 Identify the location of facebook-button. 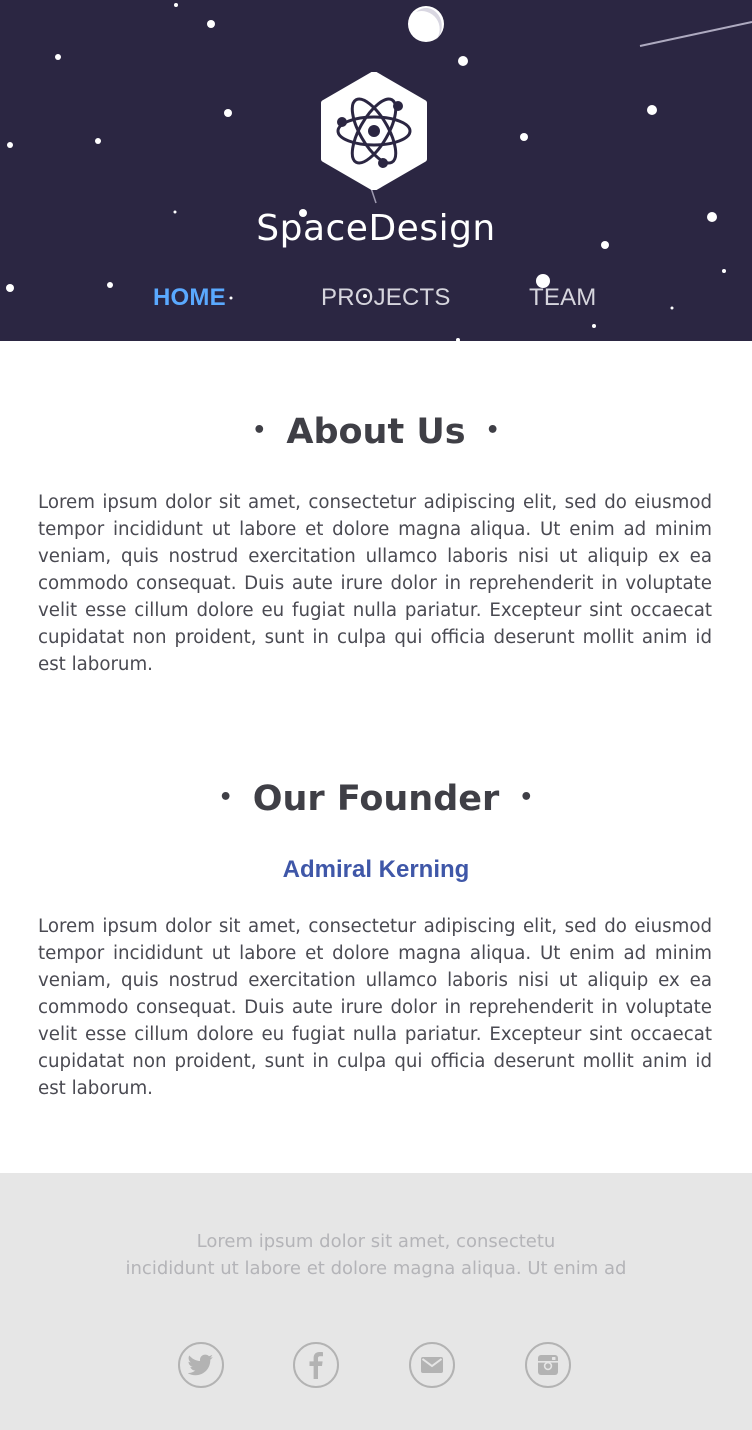
(316, 1365).